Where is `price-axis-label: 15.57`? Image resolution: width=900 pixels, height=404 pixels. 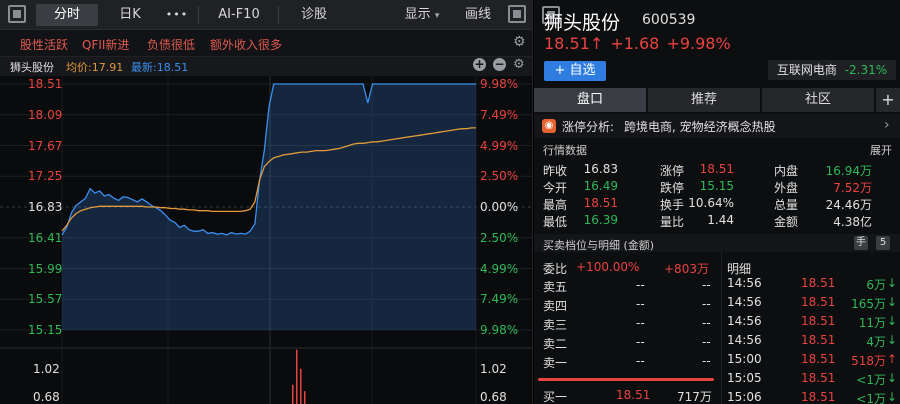
price-axis-label: 15.57 is located at coordinates (45, 299).